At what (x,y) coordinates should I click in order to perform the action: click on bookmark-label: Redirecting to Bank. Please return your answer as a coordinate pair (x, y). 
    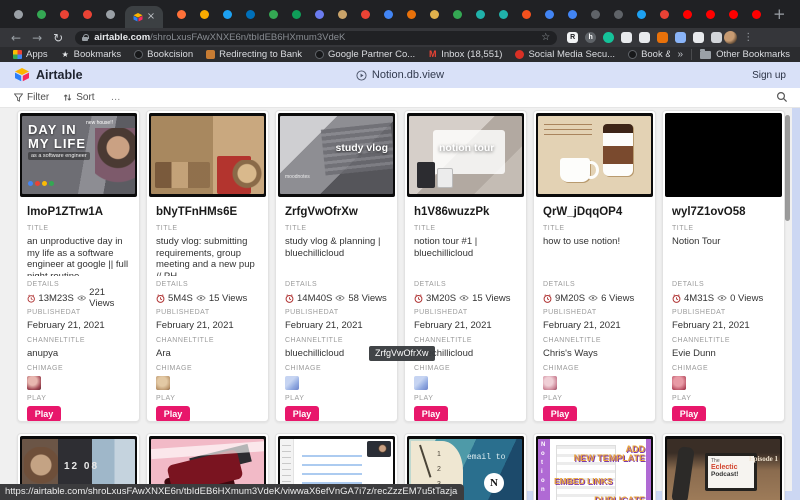
    Looking at the image, I should click on (261, 54).